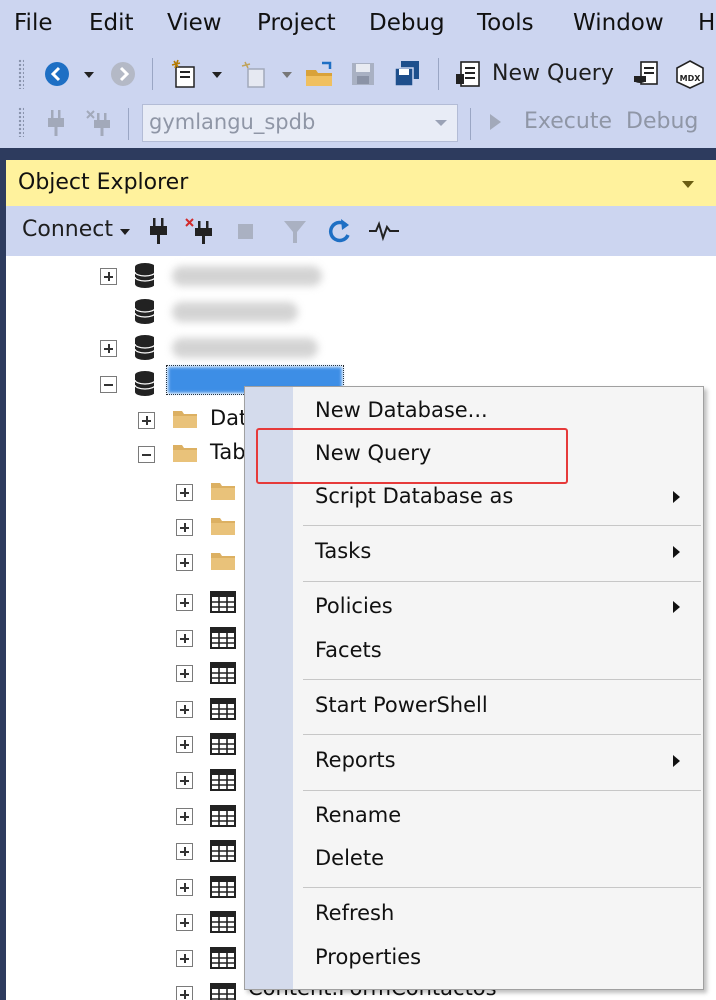 The width and height of the screenshot is (716, 1000). What do you see at coordinates (185, 74) in the screenshot?
I see `new-project-icon` at bounding box center [185, 74].